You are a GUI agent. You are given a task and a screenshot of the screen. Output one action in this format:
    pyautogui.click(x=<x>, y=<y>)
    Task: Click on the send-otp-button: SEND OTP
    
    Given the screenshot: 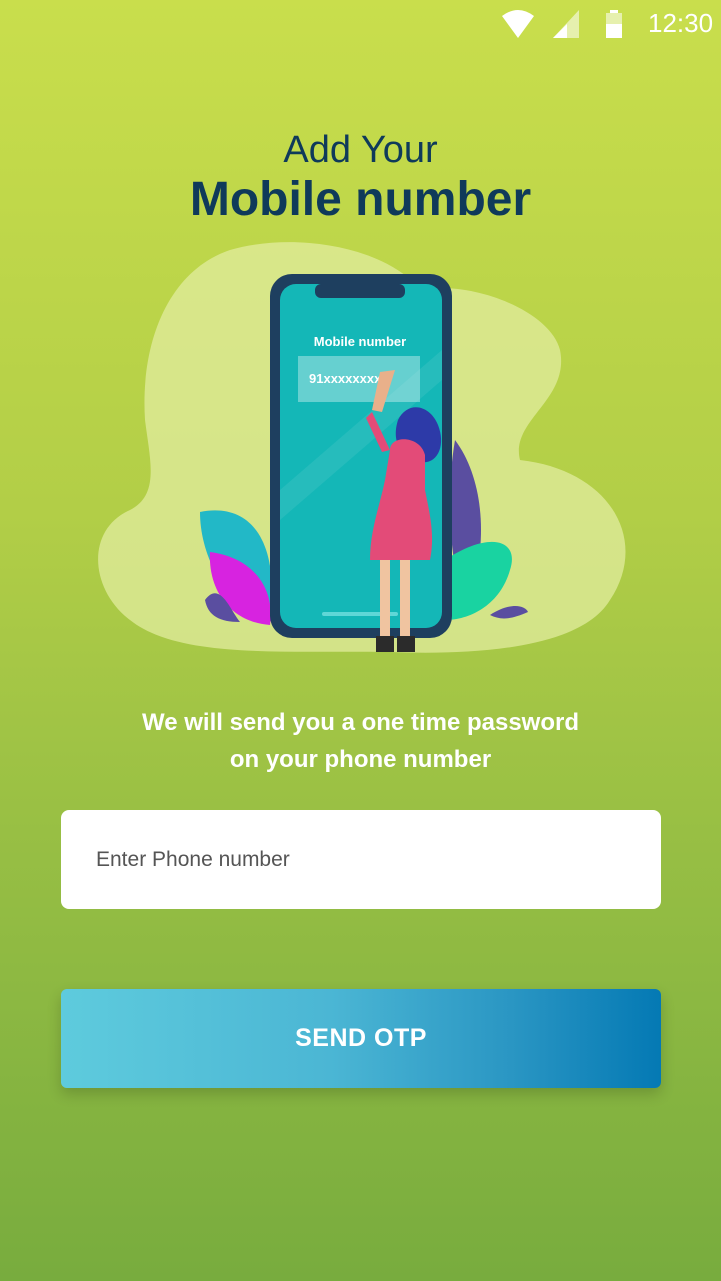 What is the action you would take?
    pyautogui.click(x=361, y=1038)
    